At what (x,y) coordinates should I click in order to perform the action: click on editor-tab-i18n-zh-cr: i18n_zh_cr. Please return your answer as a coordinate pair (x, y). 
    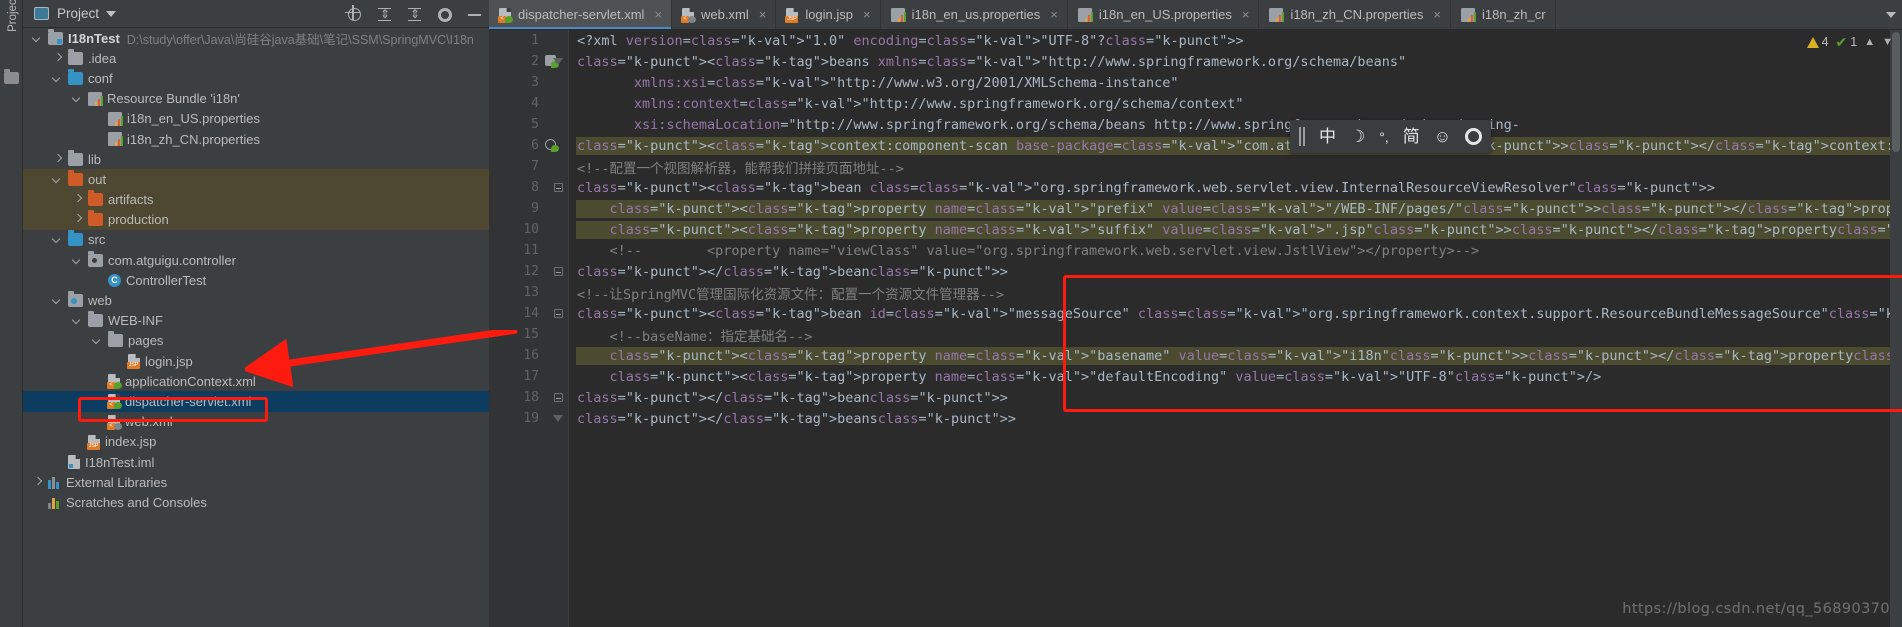
    Looking at the image, I should click on (1503, 14).